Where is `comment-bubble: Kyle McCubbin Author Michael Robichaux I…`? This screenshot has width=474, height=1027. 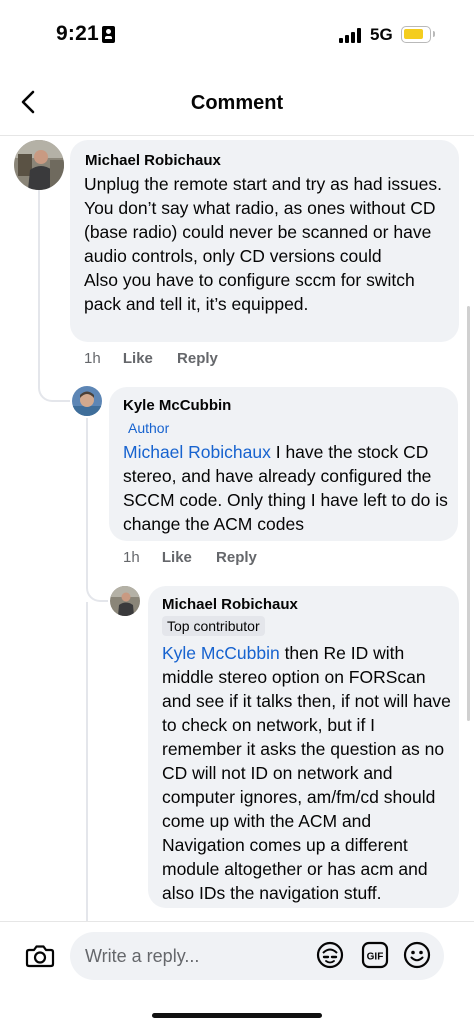 comment-bubble: Kyle McCubbin Author Michael Robichaux I… is located at coordinates (283, 464).